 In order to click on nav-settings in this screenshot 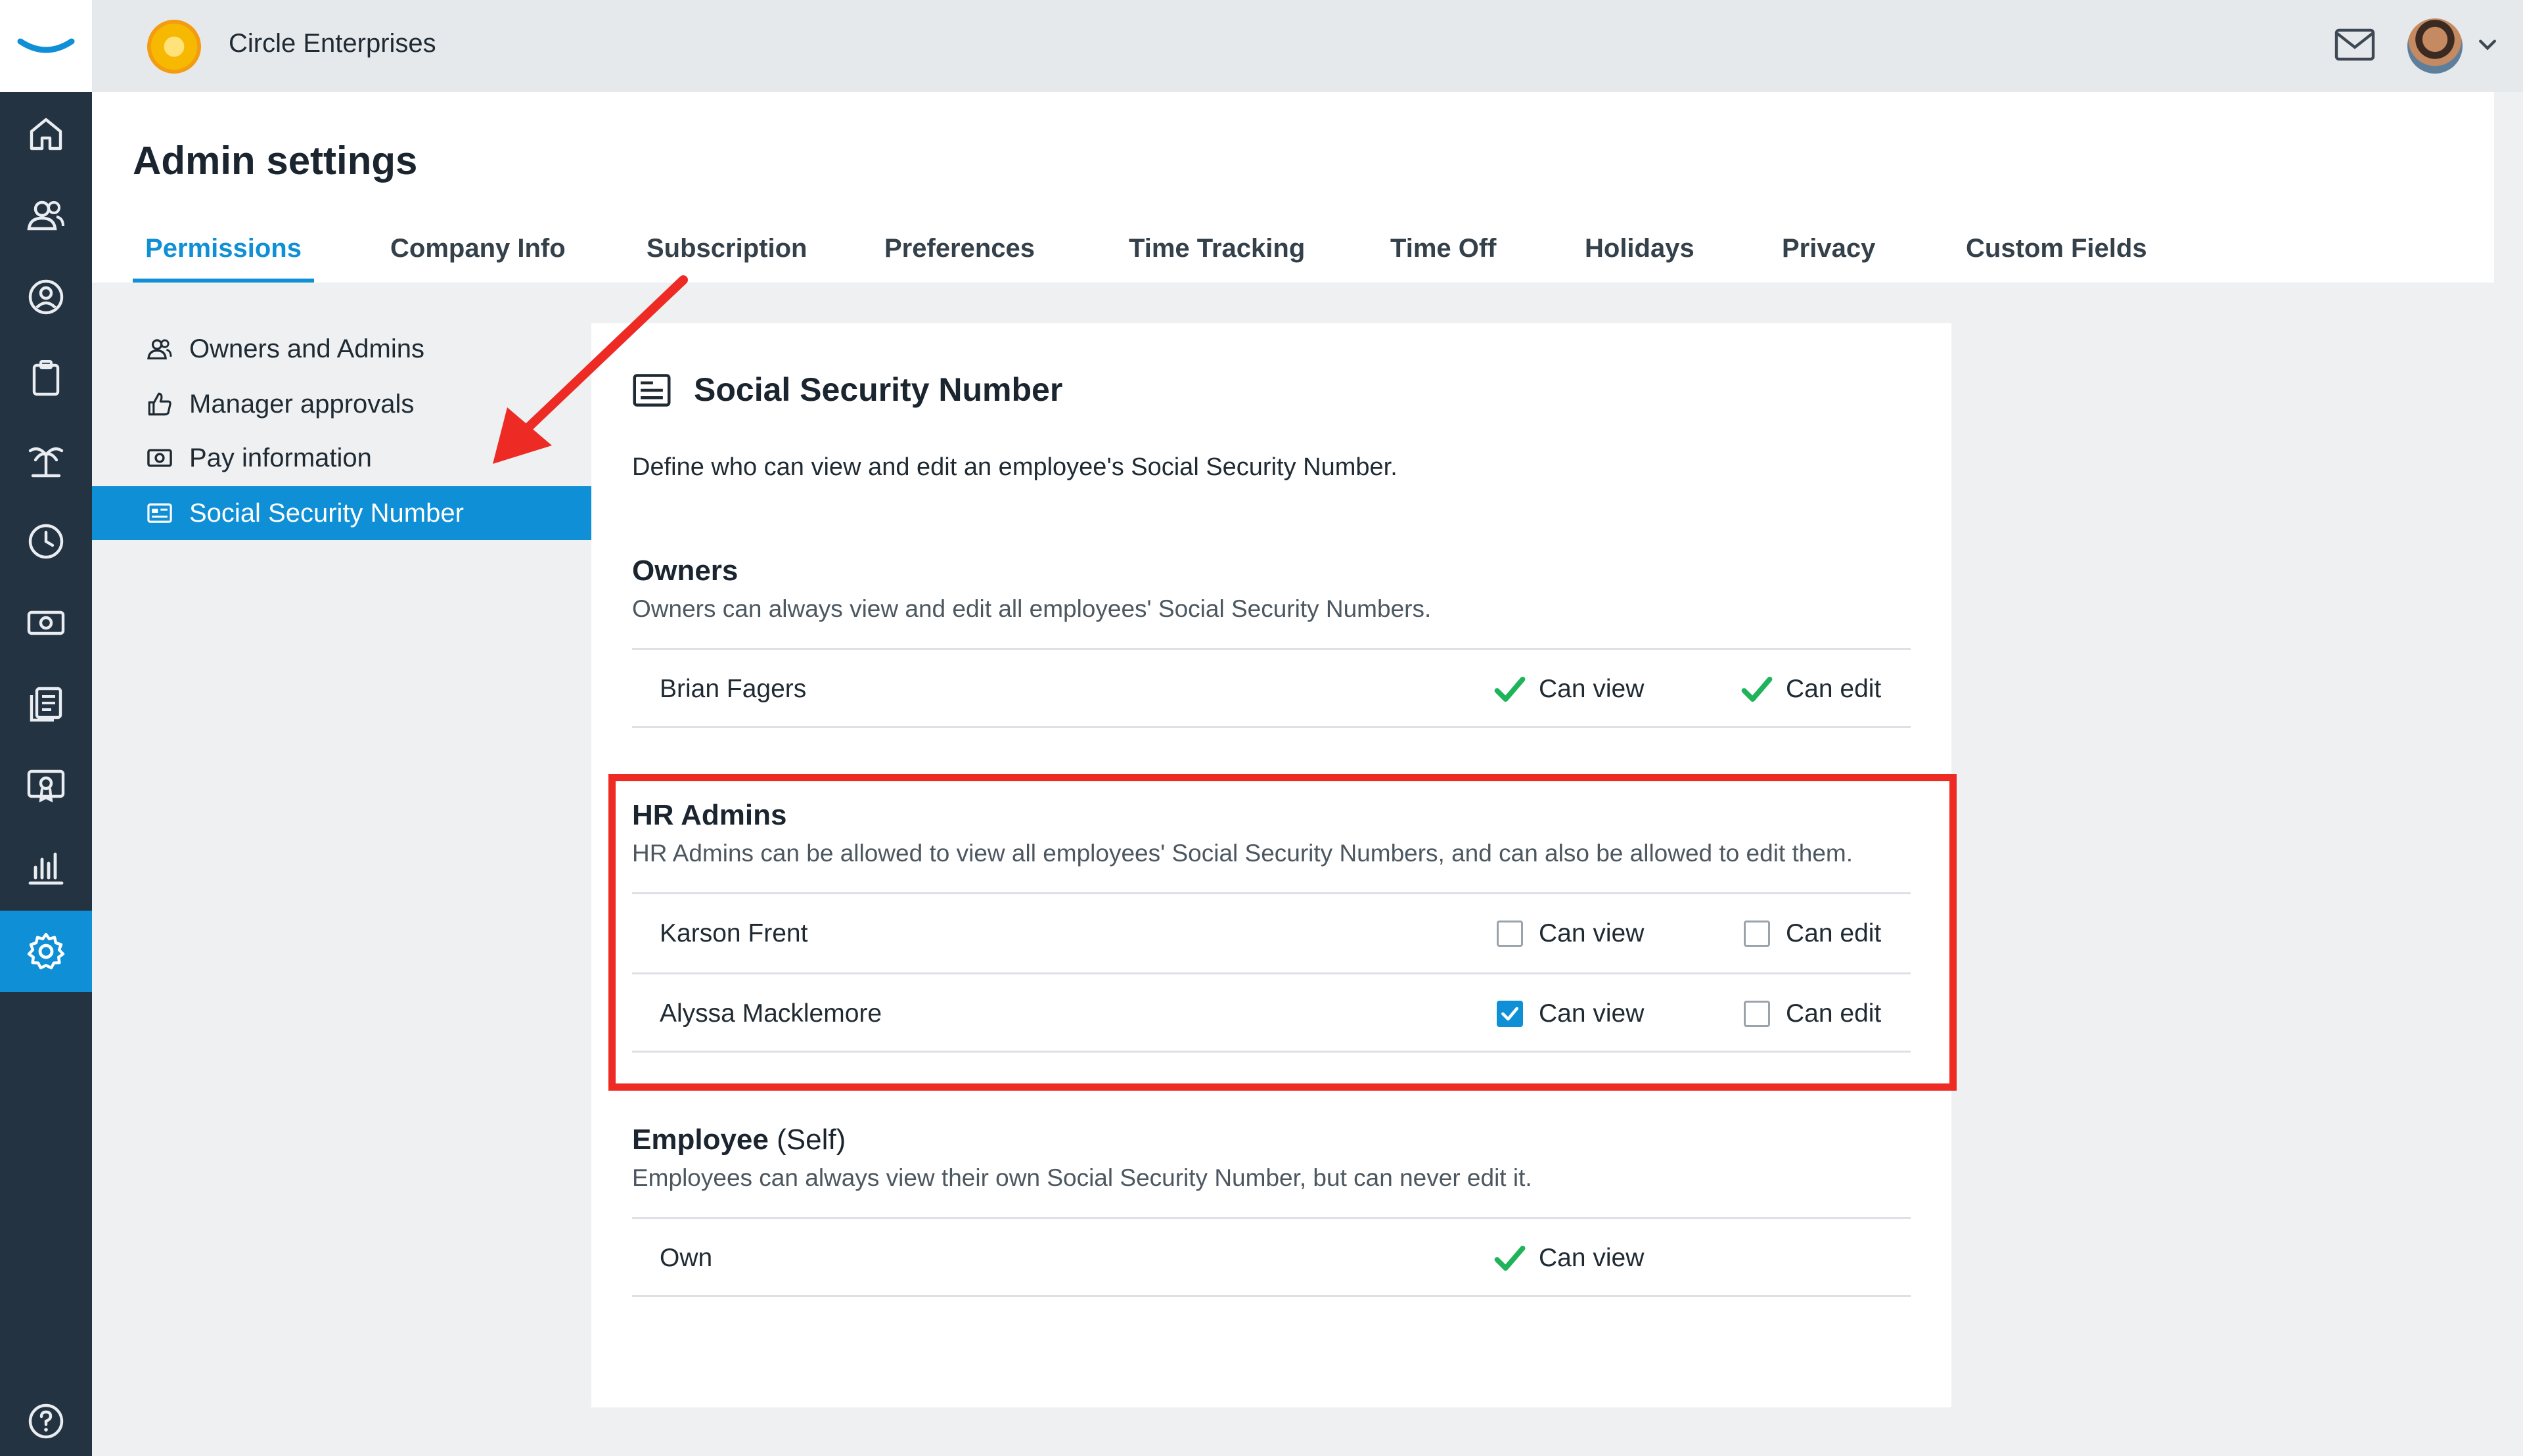, I will do `click(46, 951)`.